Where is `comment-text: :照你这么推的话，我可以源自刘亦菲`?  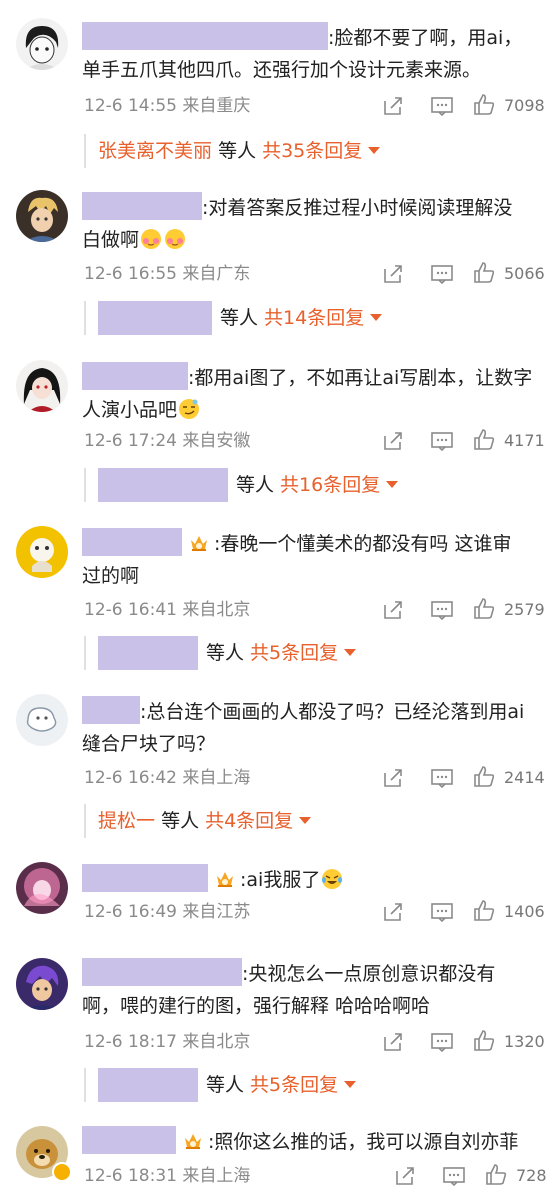
comment-text: :照你这么推的话，我可以源自刘亦菲 is located at coordinates (312, 1142).